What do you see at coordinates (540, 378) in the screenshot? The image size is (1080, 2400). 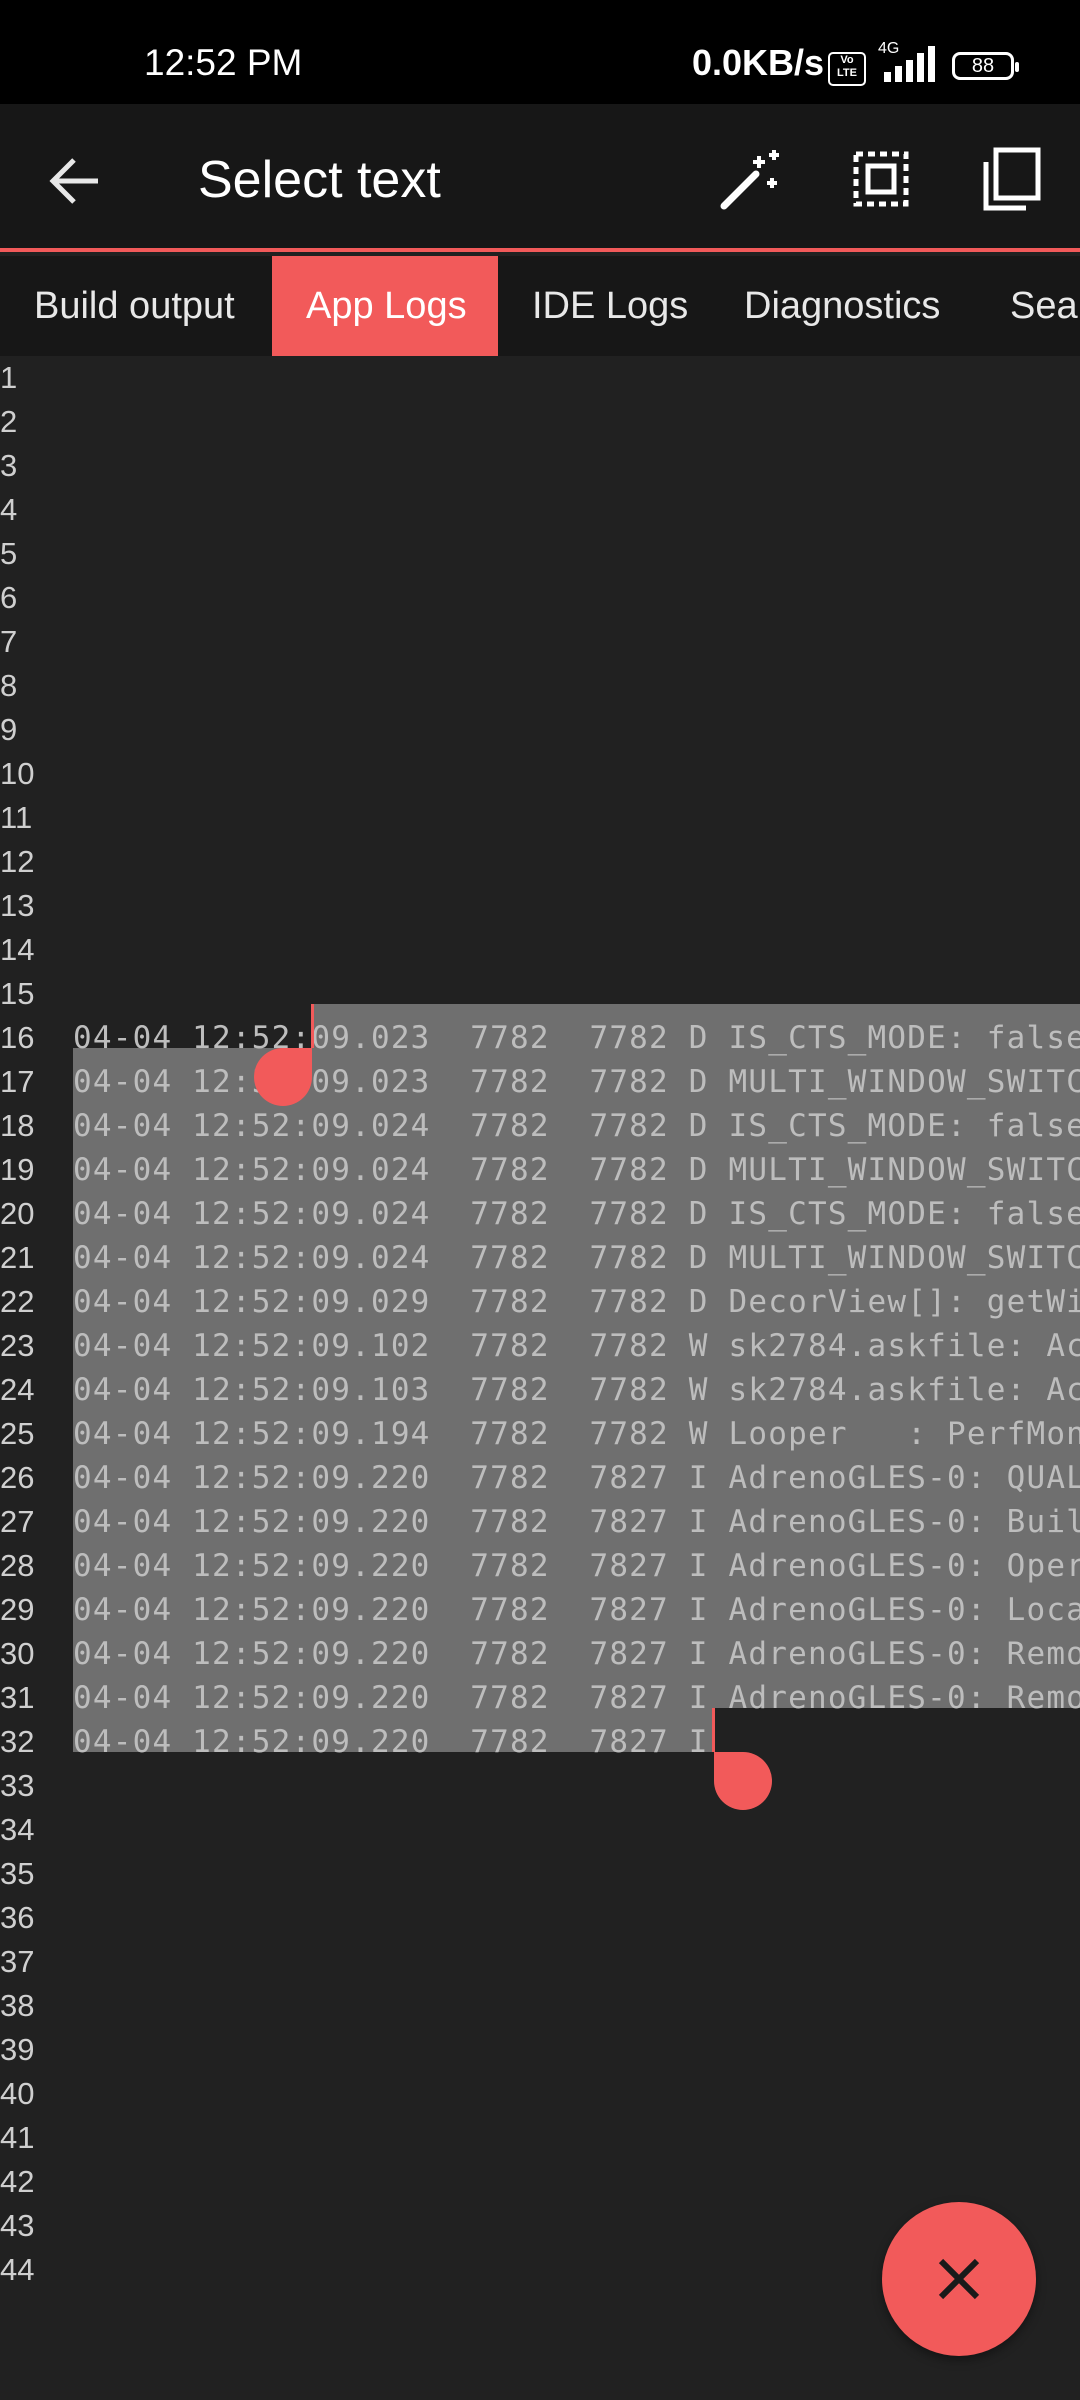 I see `editor-line: 1` at bounding box center [540, 378].